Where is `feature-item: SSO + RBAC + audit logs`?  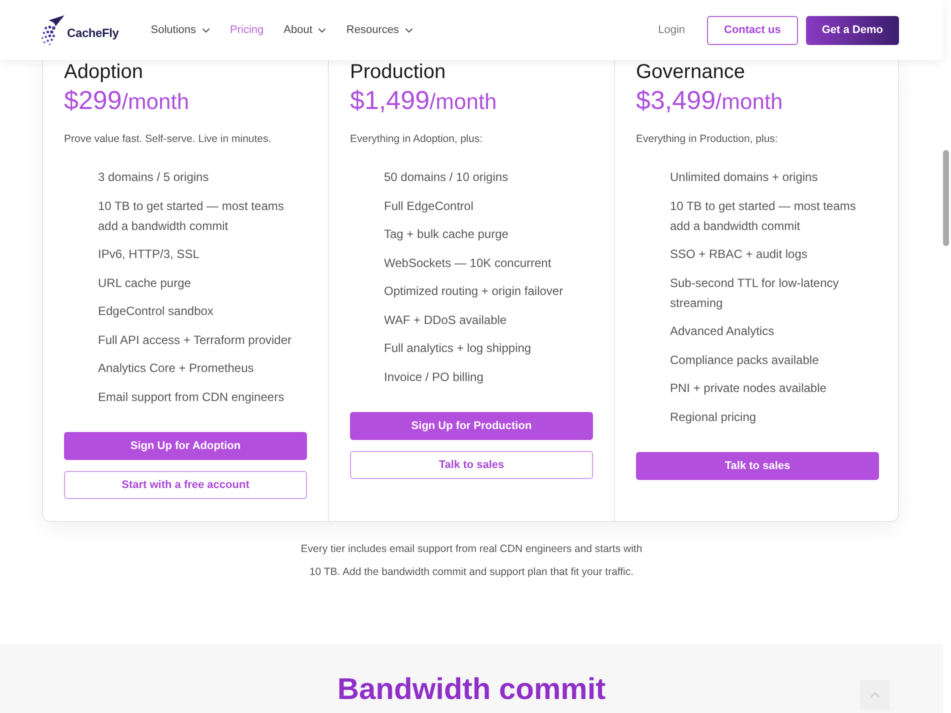 feature-item: SSO + RBAC + audit logs is located at coordinates (739, 254).